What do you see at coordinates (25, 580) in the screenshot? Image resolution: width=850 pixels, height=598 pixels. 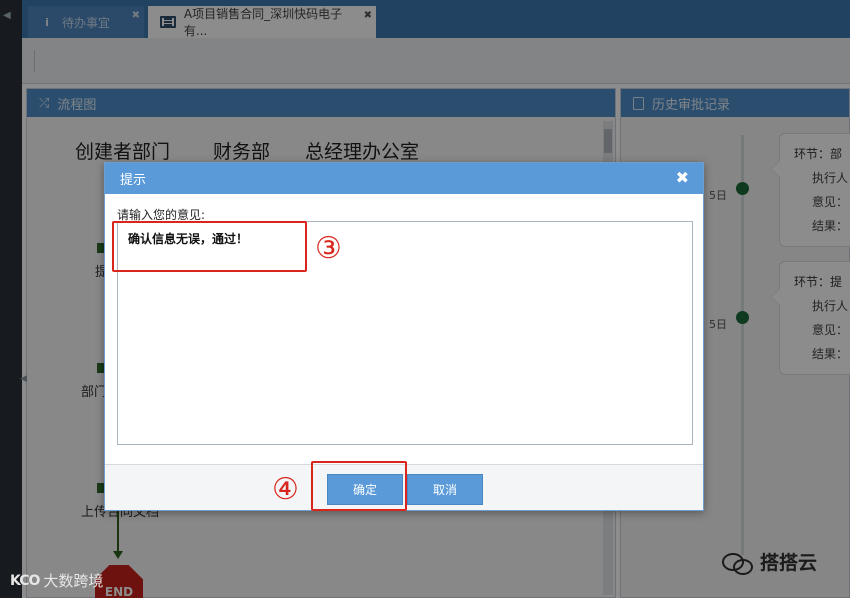 I see `watermark-logo: KCO` at bounding box center [25, 580].